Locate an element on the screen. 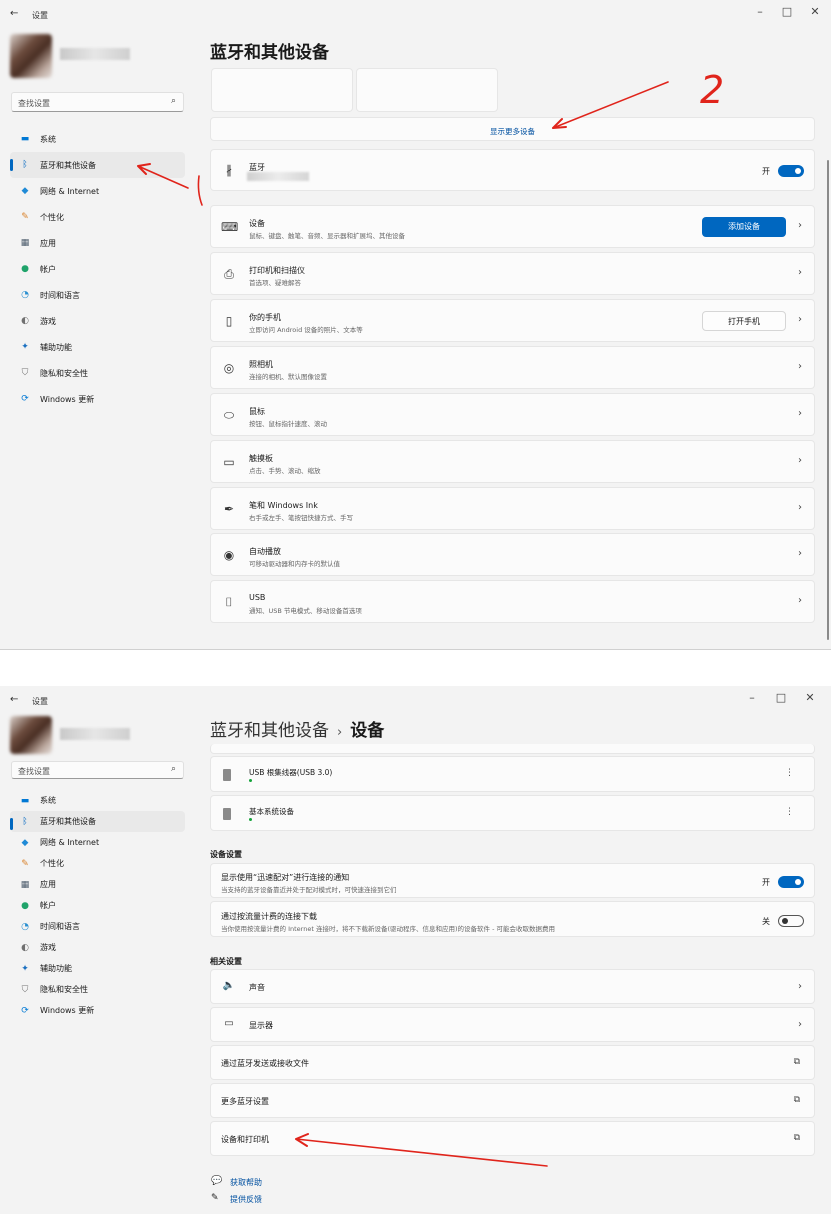  related-setting-row: 更多蓝牙设置 ⧉ is located at coordinates (512, 1100).